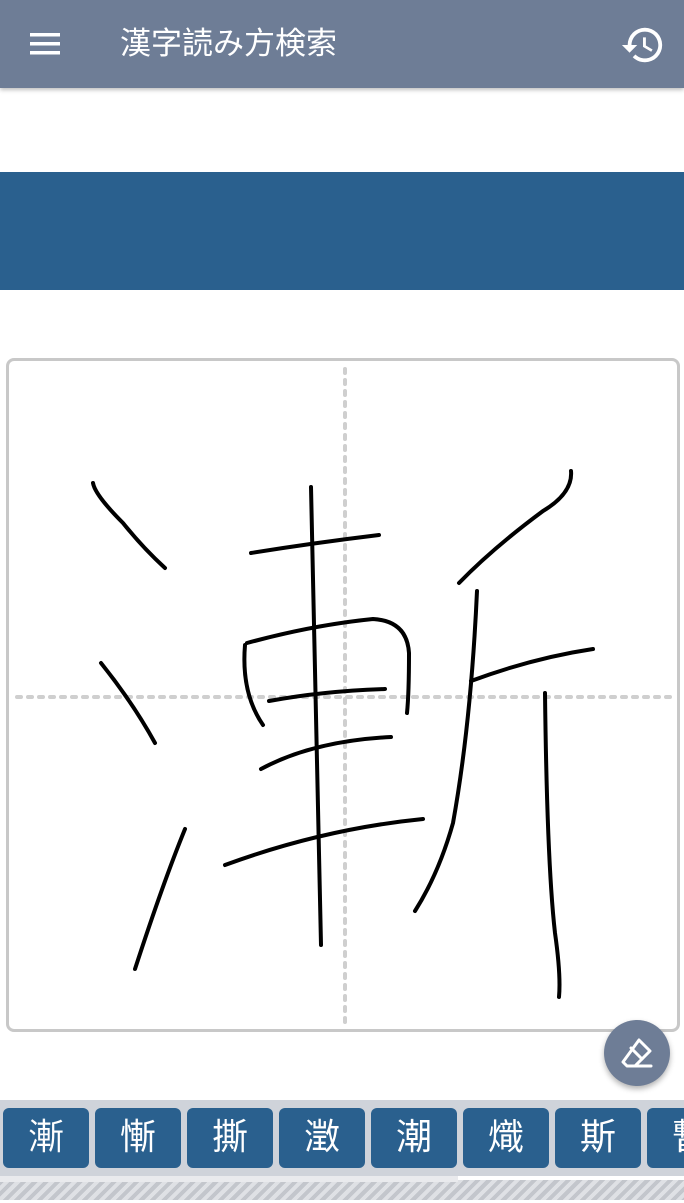  What do you see at coordinates (414, 1138) in the screenshot?
I see `candidate-kanji: 潮` at bounding box center [414, 1138].